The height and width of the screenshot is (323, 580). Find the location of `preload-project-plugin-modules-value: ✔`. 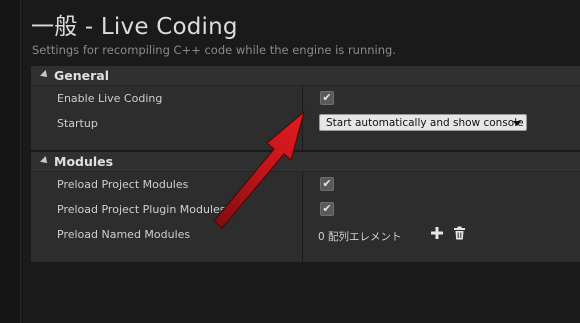

preload-project-plugin-modules-value: ✔ is located at coordinates (447, 209).